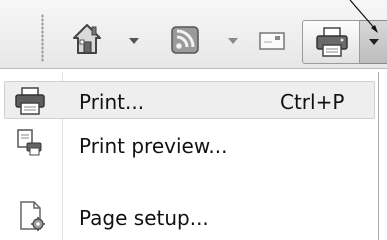 This screenshot has width=387, height=240. I want to click on read-mail-button, so click(272, 40).